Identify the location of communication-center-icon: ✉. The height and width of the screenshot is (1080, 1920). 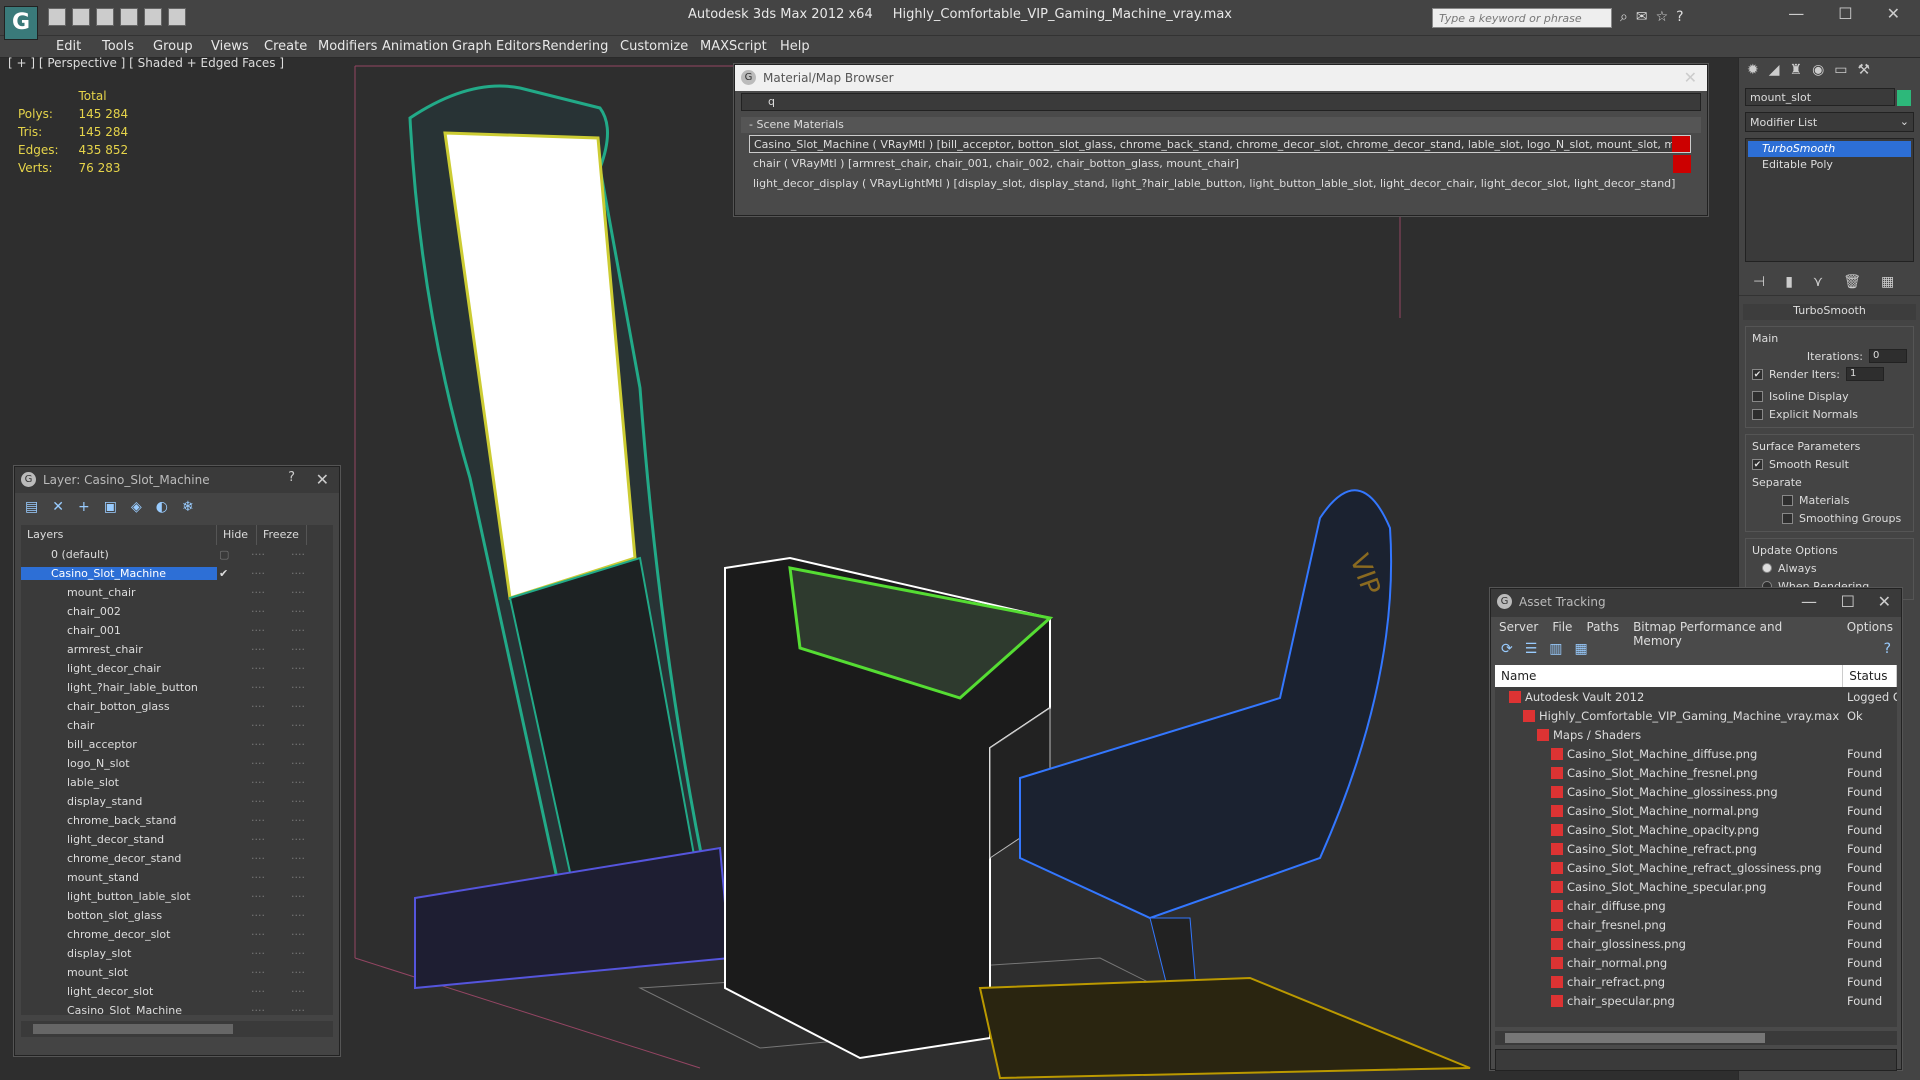
(1642, 17).